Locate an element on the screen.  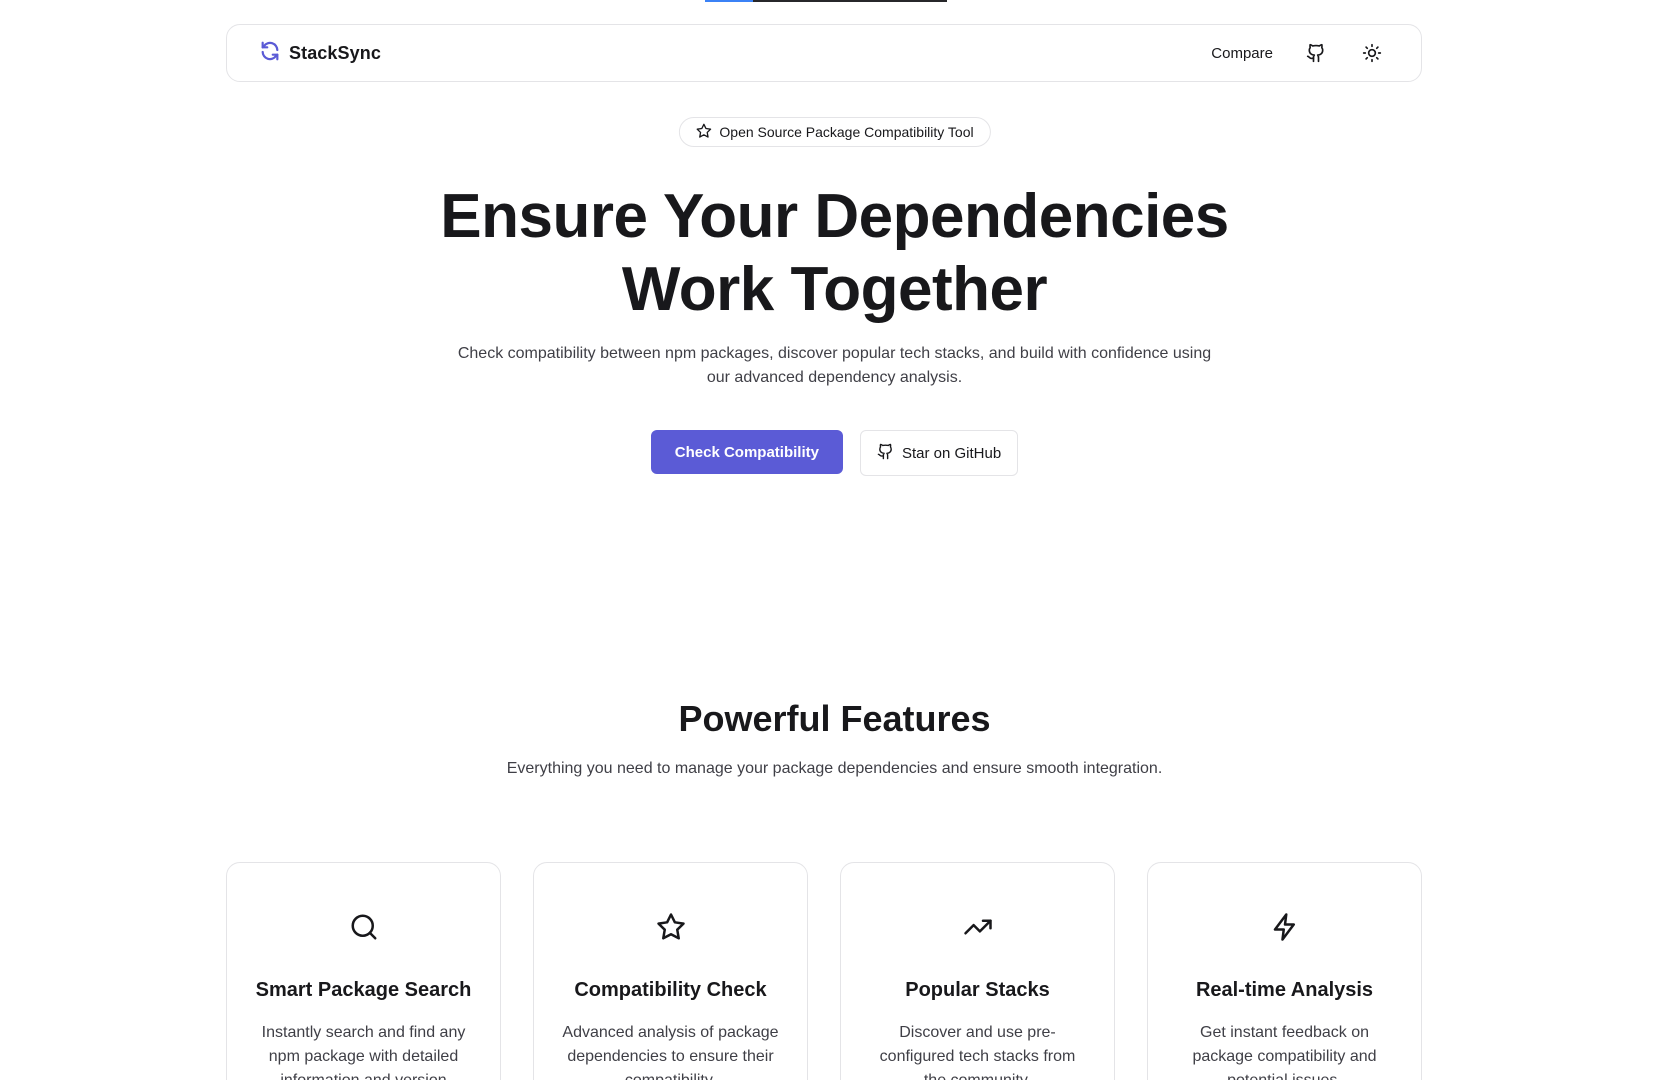
hero-title-line-2: Work Together is located at coordinates (834, 289).